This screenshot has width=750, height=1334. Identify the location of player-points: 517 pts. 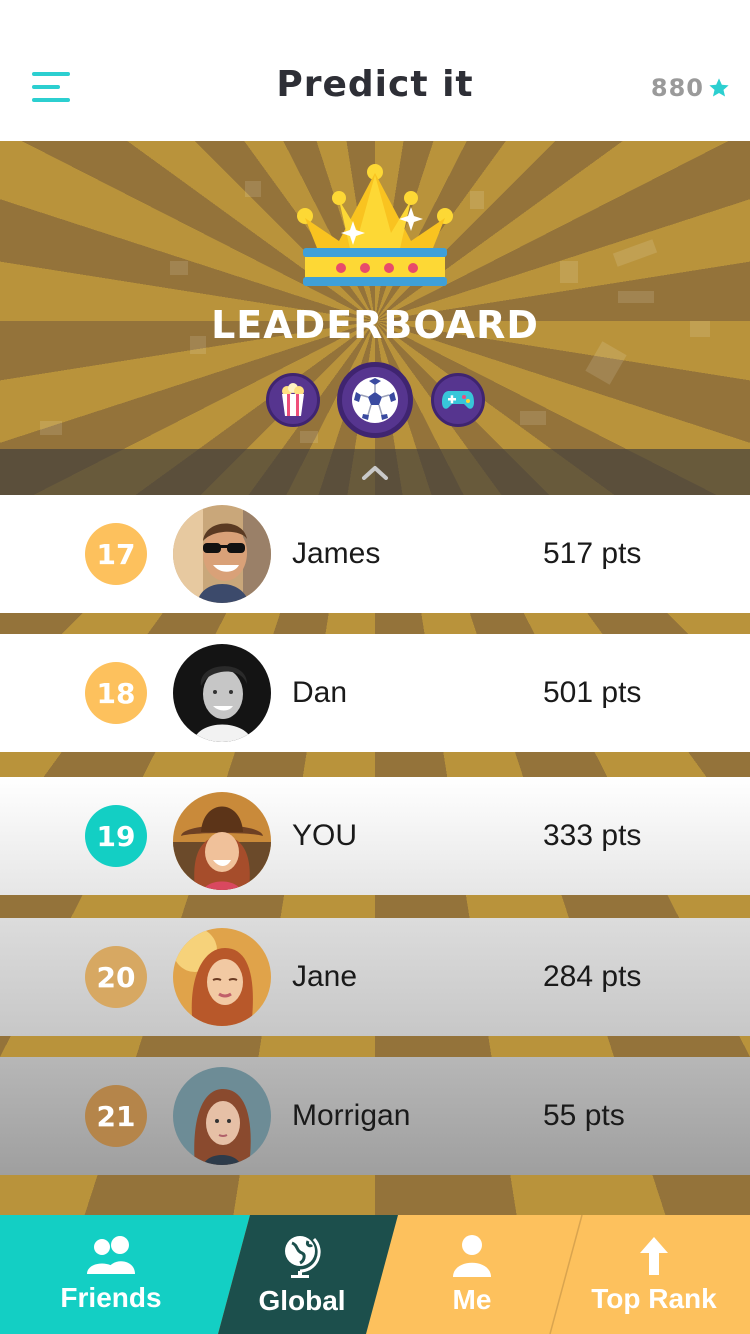
(592, 553).